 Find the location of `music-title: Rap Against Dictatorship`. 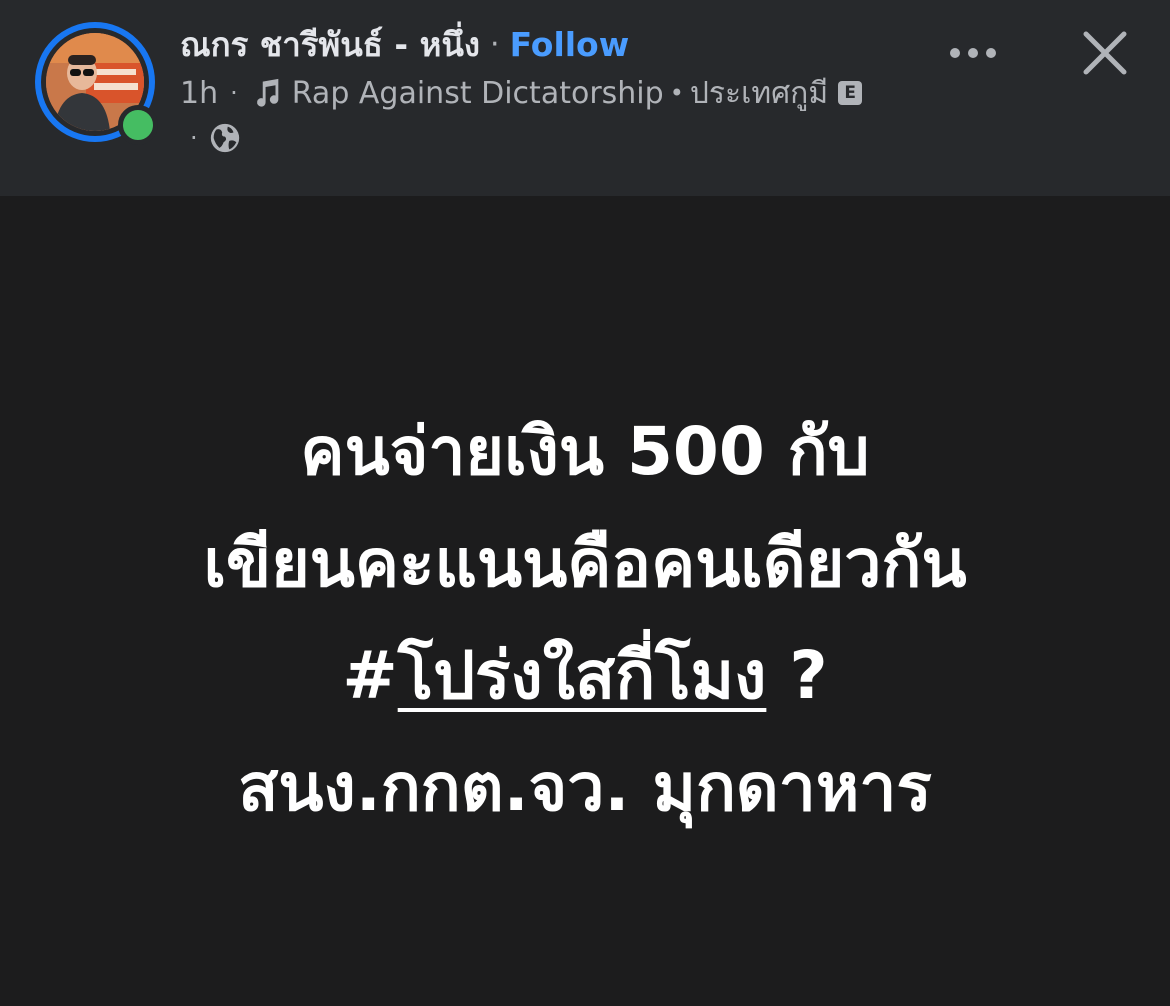

music-title: Rap Against Dictatorship is located at coordinates (478, 93).